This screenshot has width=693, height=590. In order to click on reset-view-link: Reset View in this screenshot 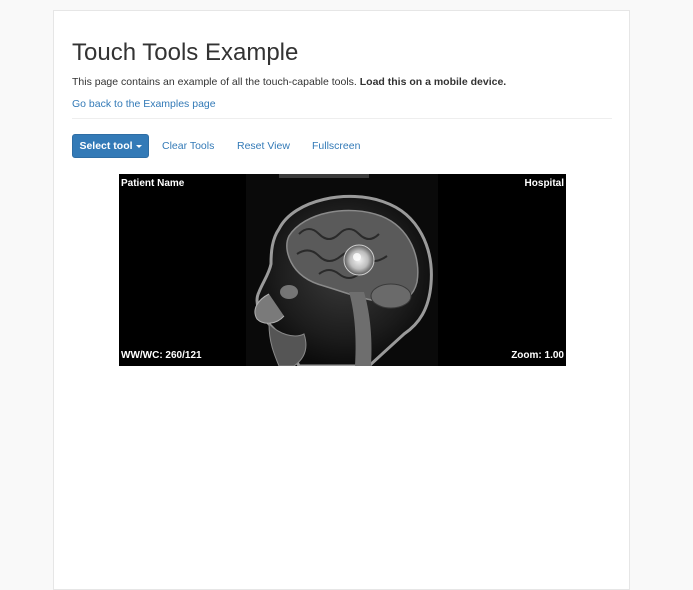, I will do `click(263, 146)`.